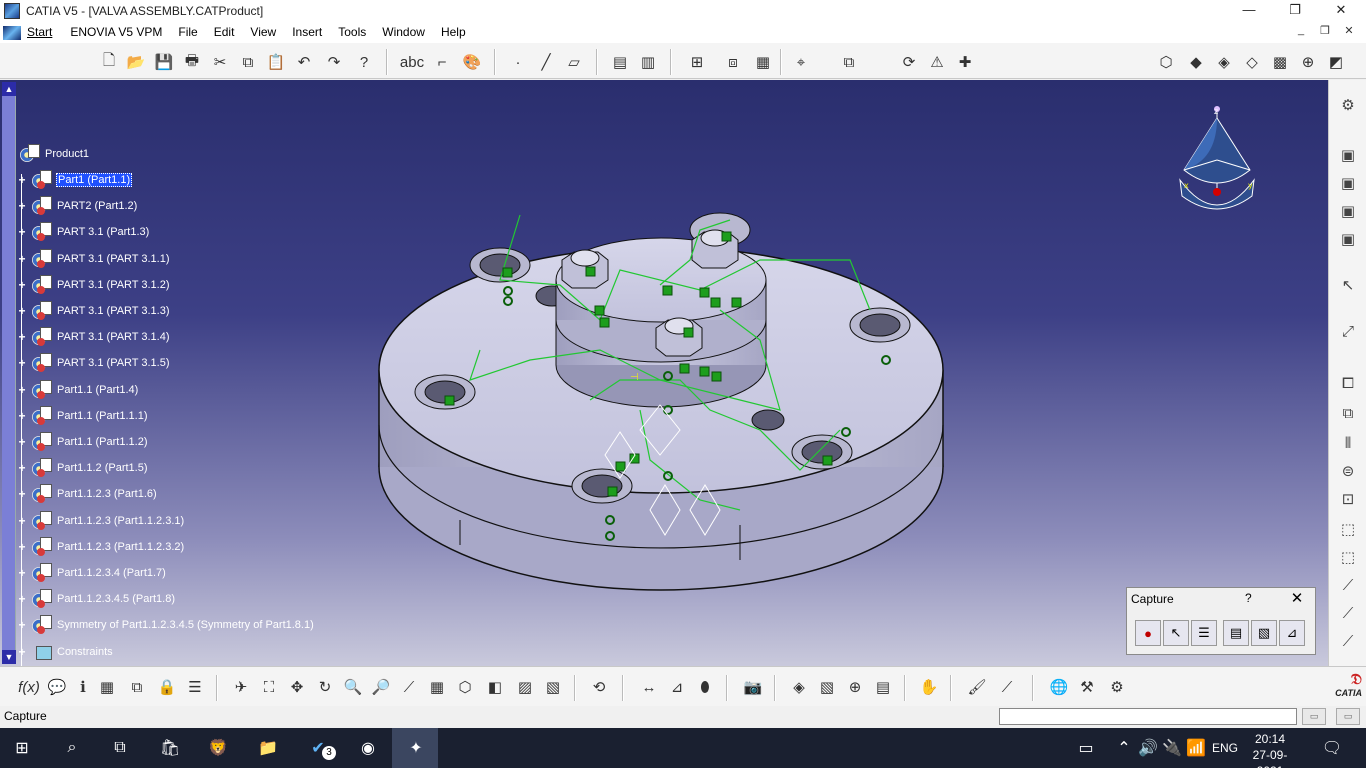  What do you see at coordinates (120, 748) in the screenshot?
I see `task-view-icon: ⧉` at bounding box center [120, 748].